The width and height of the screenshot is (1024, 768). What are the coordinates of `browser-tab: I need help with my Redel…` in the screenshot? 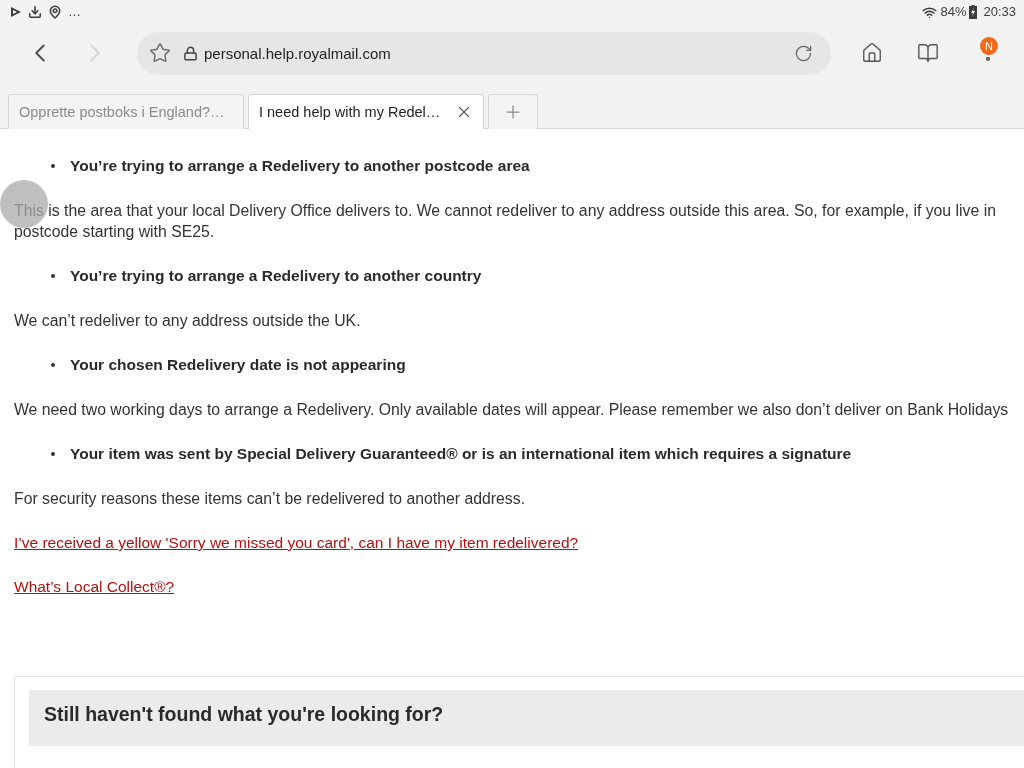 It's located at (366, 111).